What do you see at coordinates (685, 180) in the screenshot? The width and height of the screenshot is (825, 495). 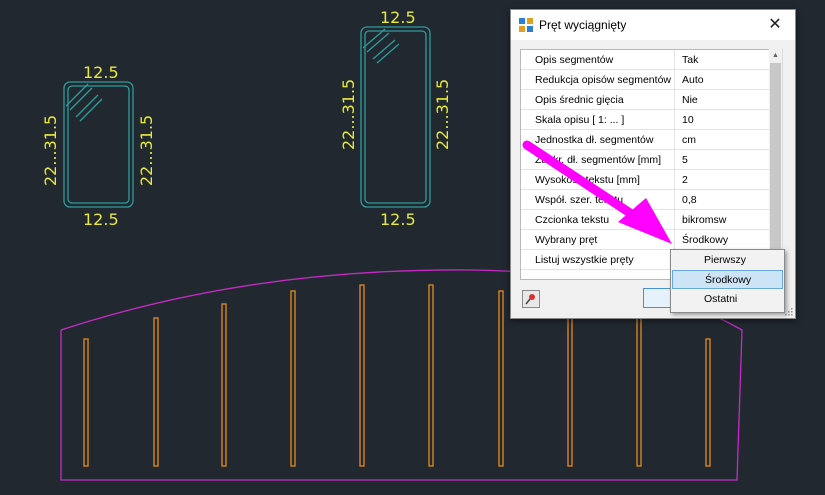 I see `property-value: 2` at bounding box center [685, 180].